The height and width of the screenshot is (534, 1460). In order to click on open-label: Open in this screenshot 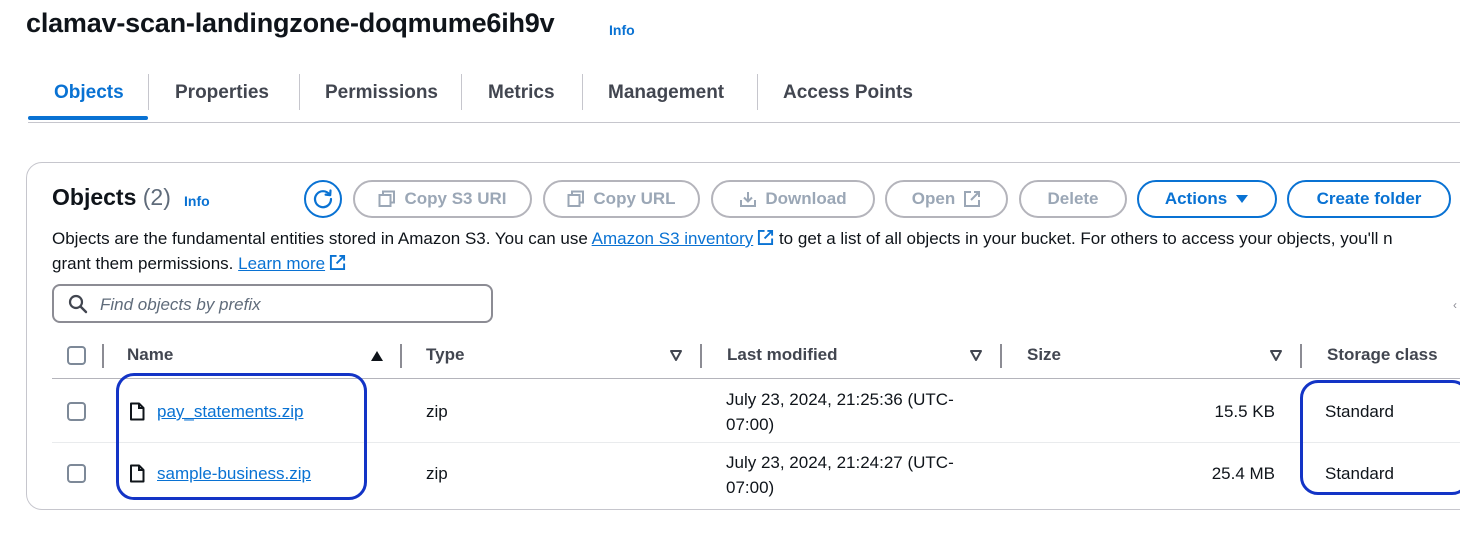, I will do `click(933, 198)`.